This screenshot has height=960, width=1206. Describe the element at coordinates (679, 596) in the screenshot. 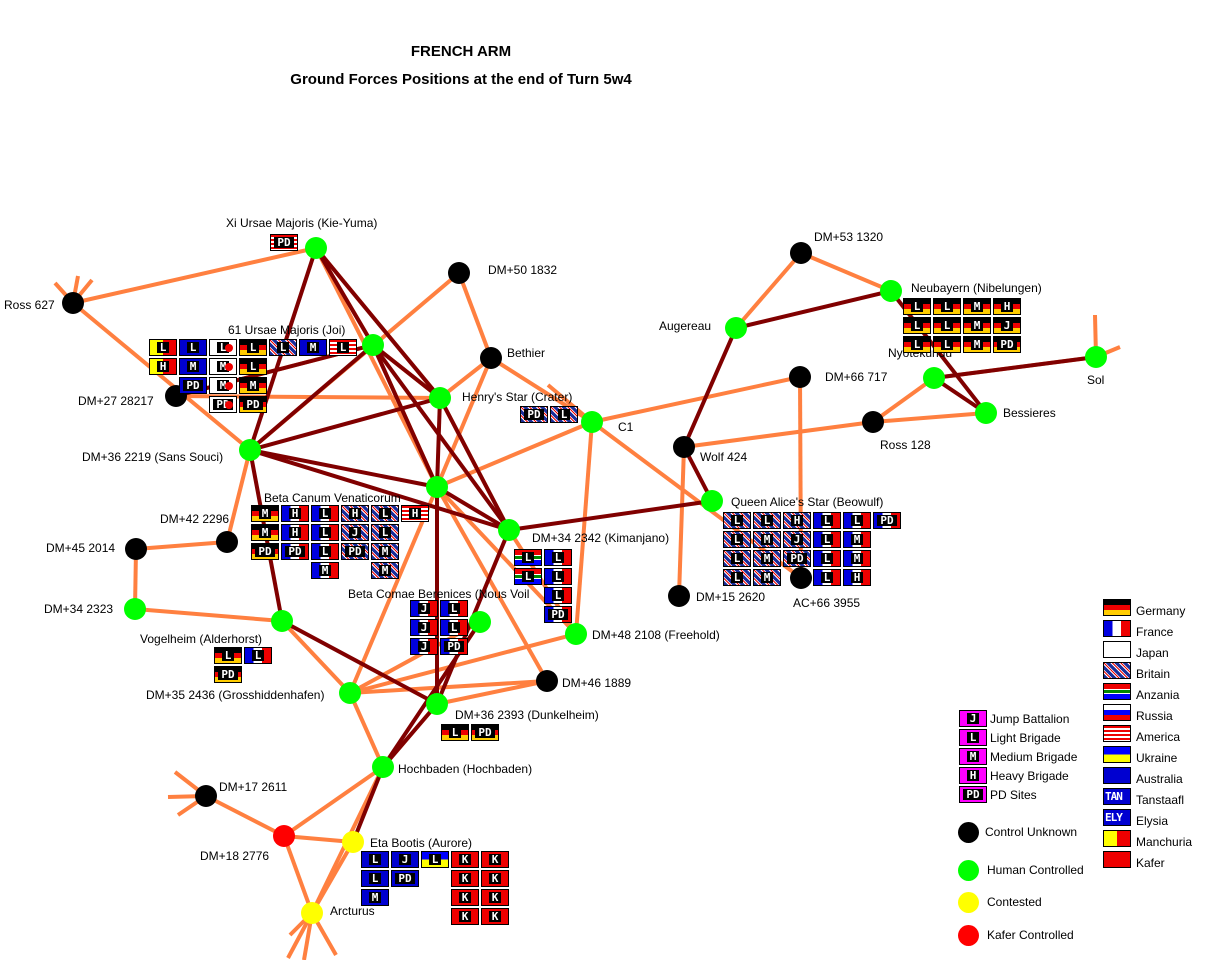

I see `system-node-dm15` at that location.